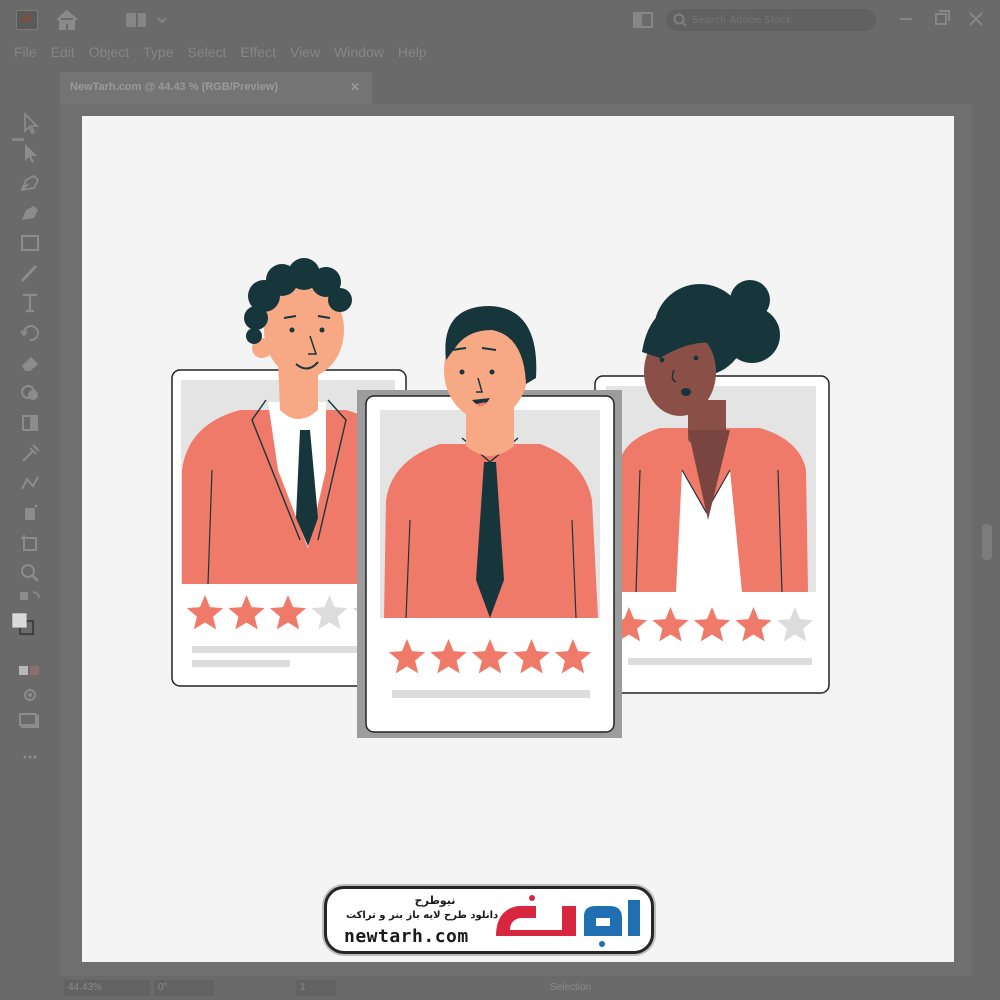  I want to click on newtarh-logo, so click(568, 921).